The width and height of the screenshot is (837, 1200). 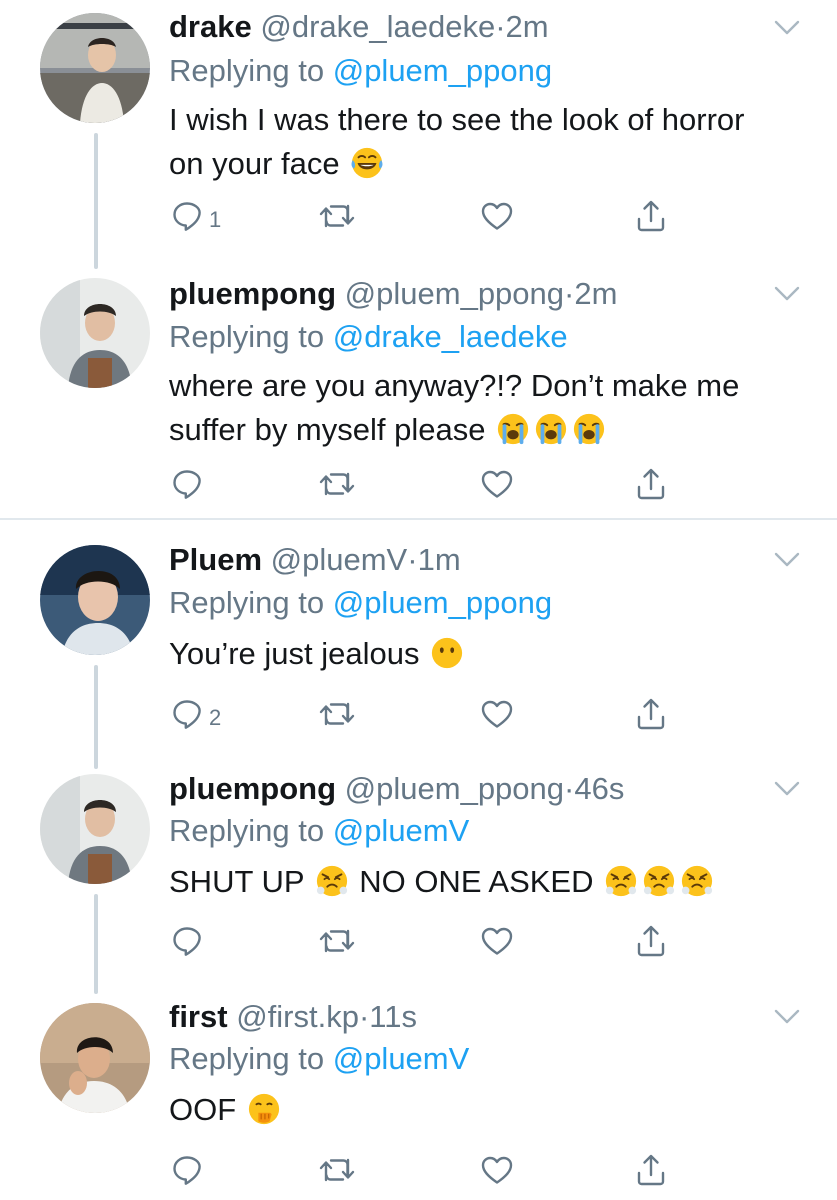 I want to click on tweet-header: first @first.kp·11s, so click(x=293, y=1017).